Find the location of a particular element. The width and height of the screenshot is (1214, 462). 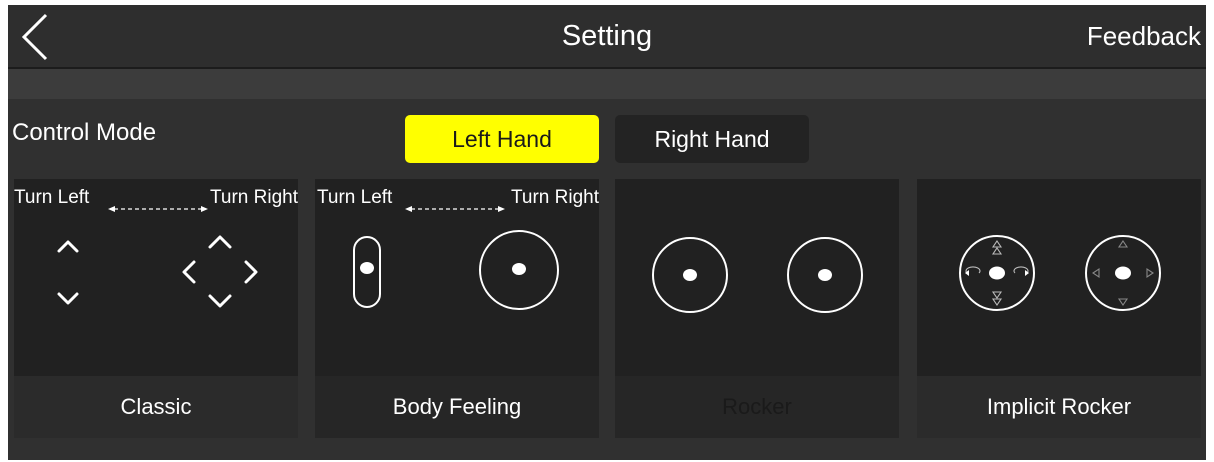

body-feeling-preview: Turn Left Turn Right is located at coordinates (458, 248).